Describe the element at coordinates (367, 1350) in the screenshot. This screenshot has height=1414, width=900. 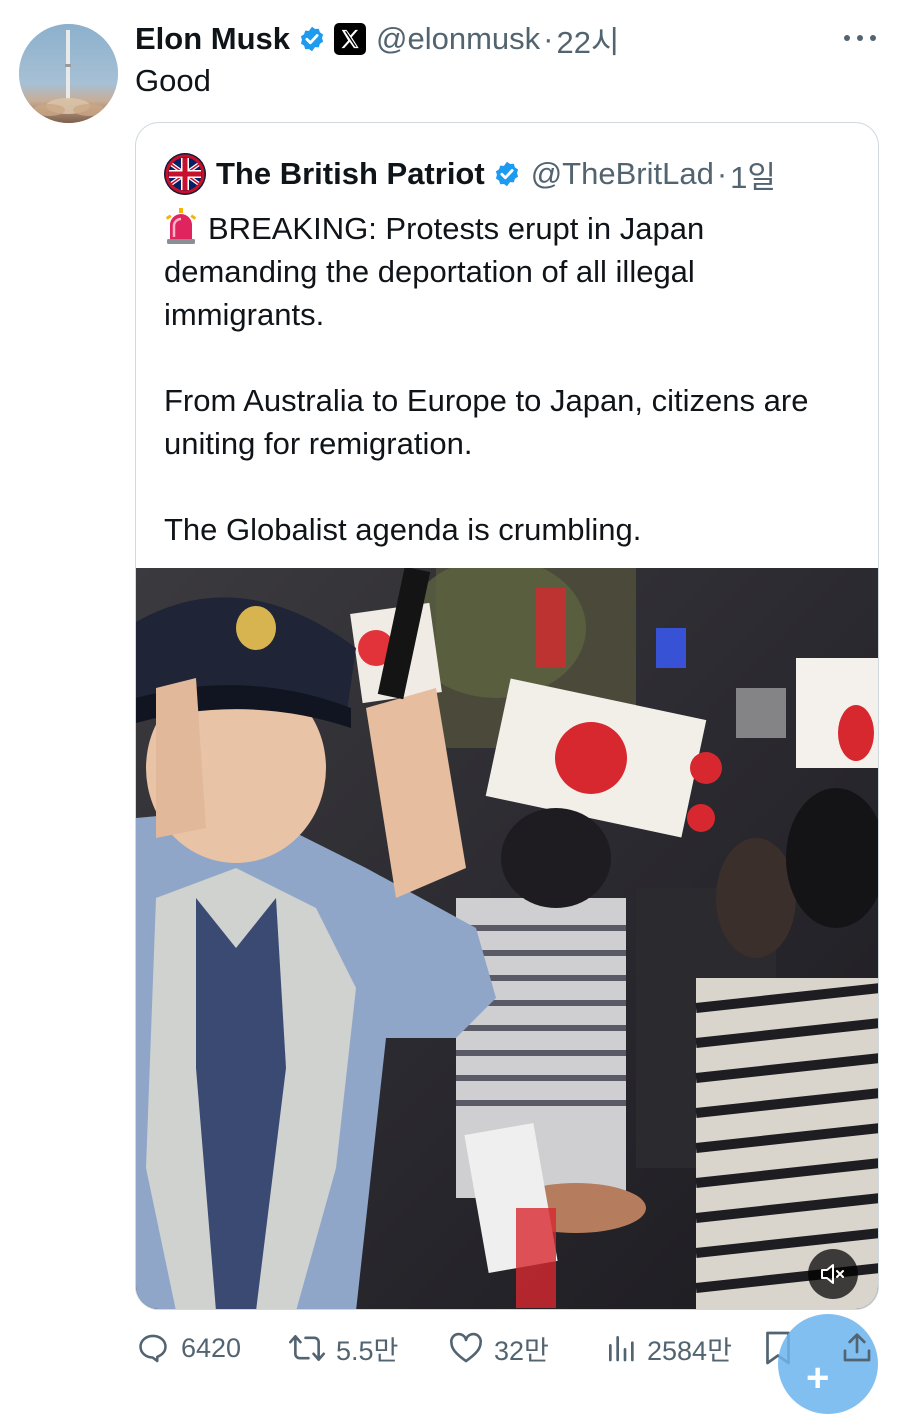
I see `repost-count: 5.5만` at that location.